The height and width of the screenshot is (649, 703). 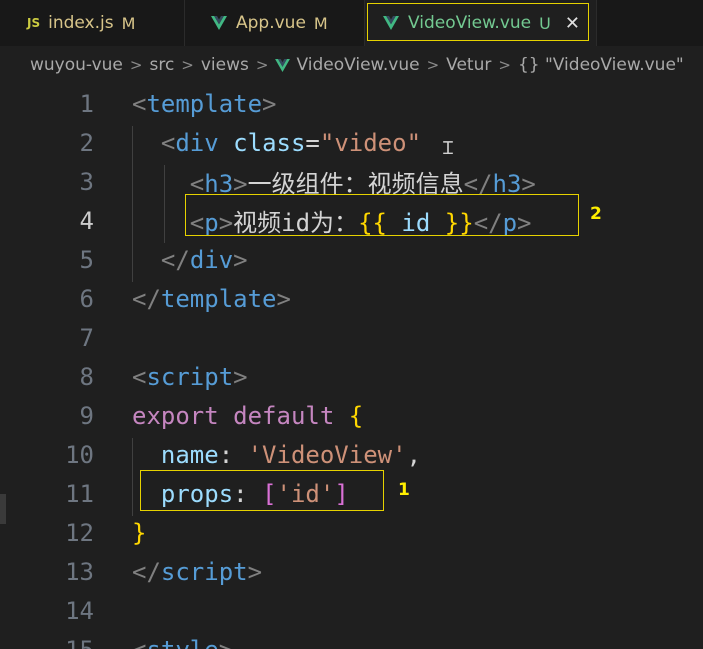 I want to click on code-token: ,, so click(x=414, y=454).